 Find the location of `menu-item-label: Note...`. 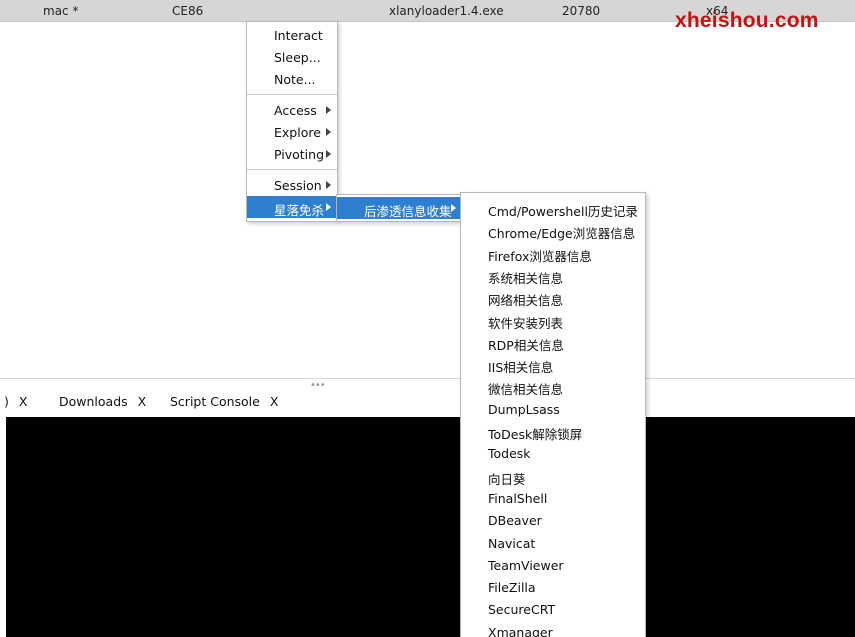

menu-item-label: Note... is located at coordinates (295, 79).